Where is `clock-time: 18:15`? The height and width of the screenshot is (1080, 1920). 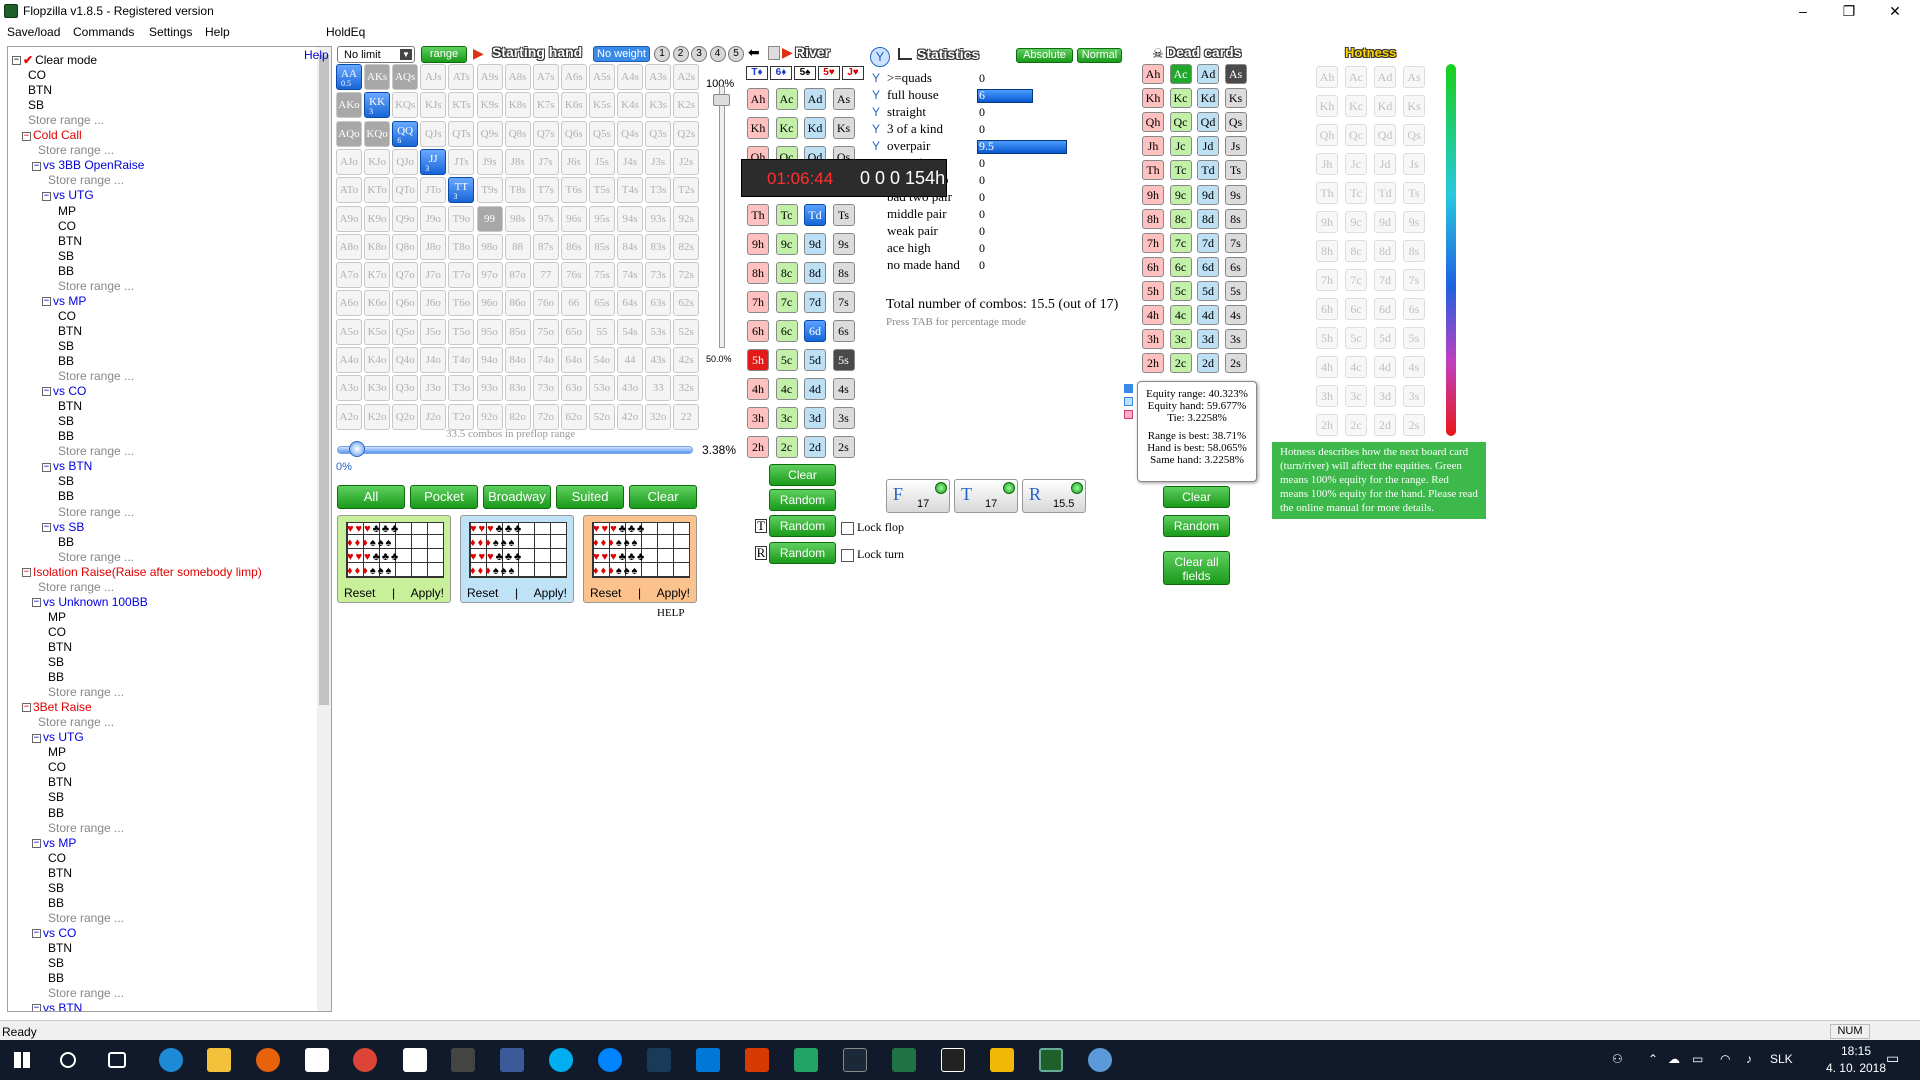
clock-time: 18:15 is located at coordinates (1856, 1051).